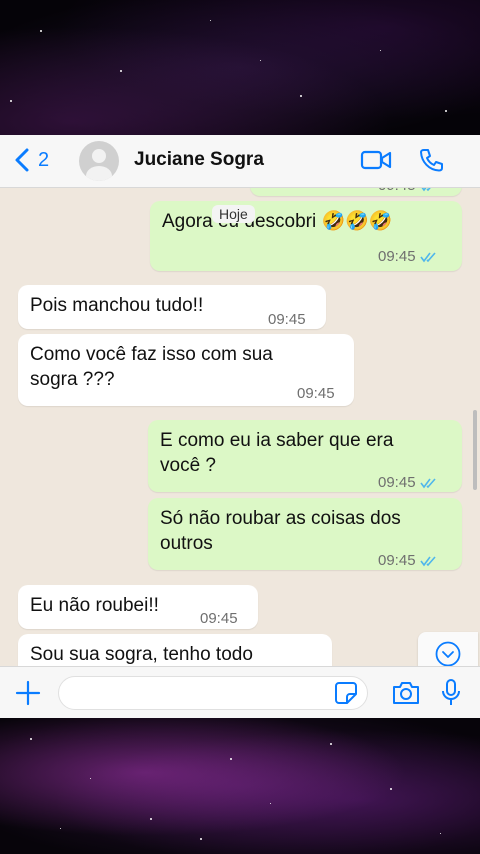 This screenshot has width=480, height=854. Describe the element at coordinates (233, 214) in the screenshot. I see `date-divider: Hoje` at that location.